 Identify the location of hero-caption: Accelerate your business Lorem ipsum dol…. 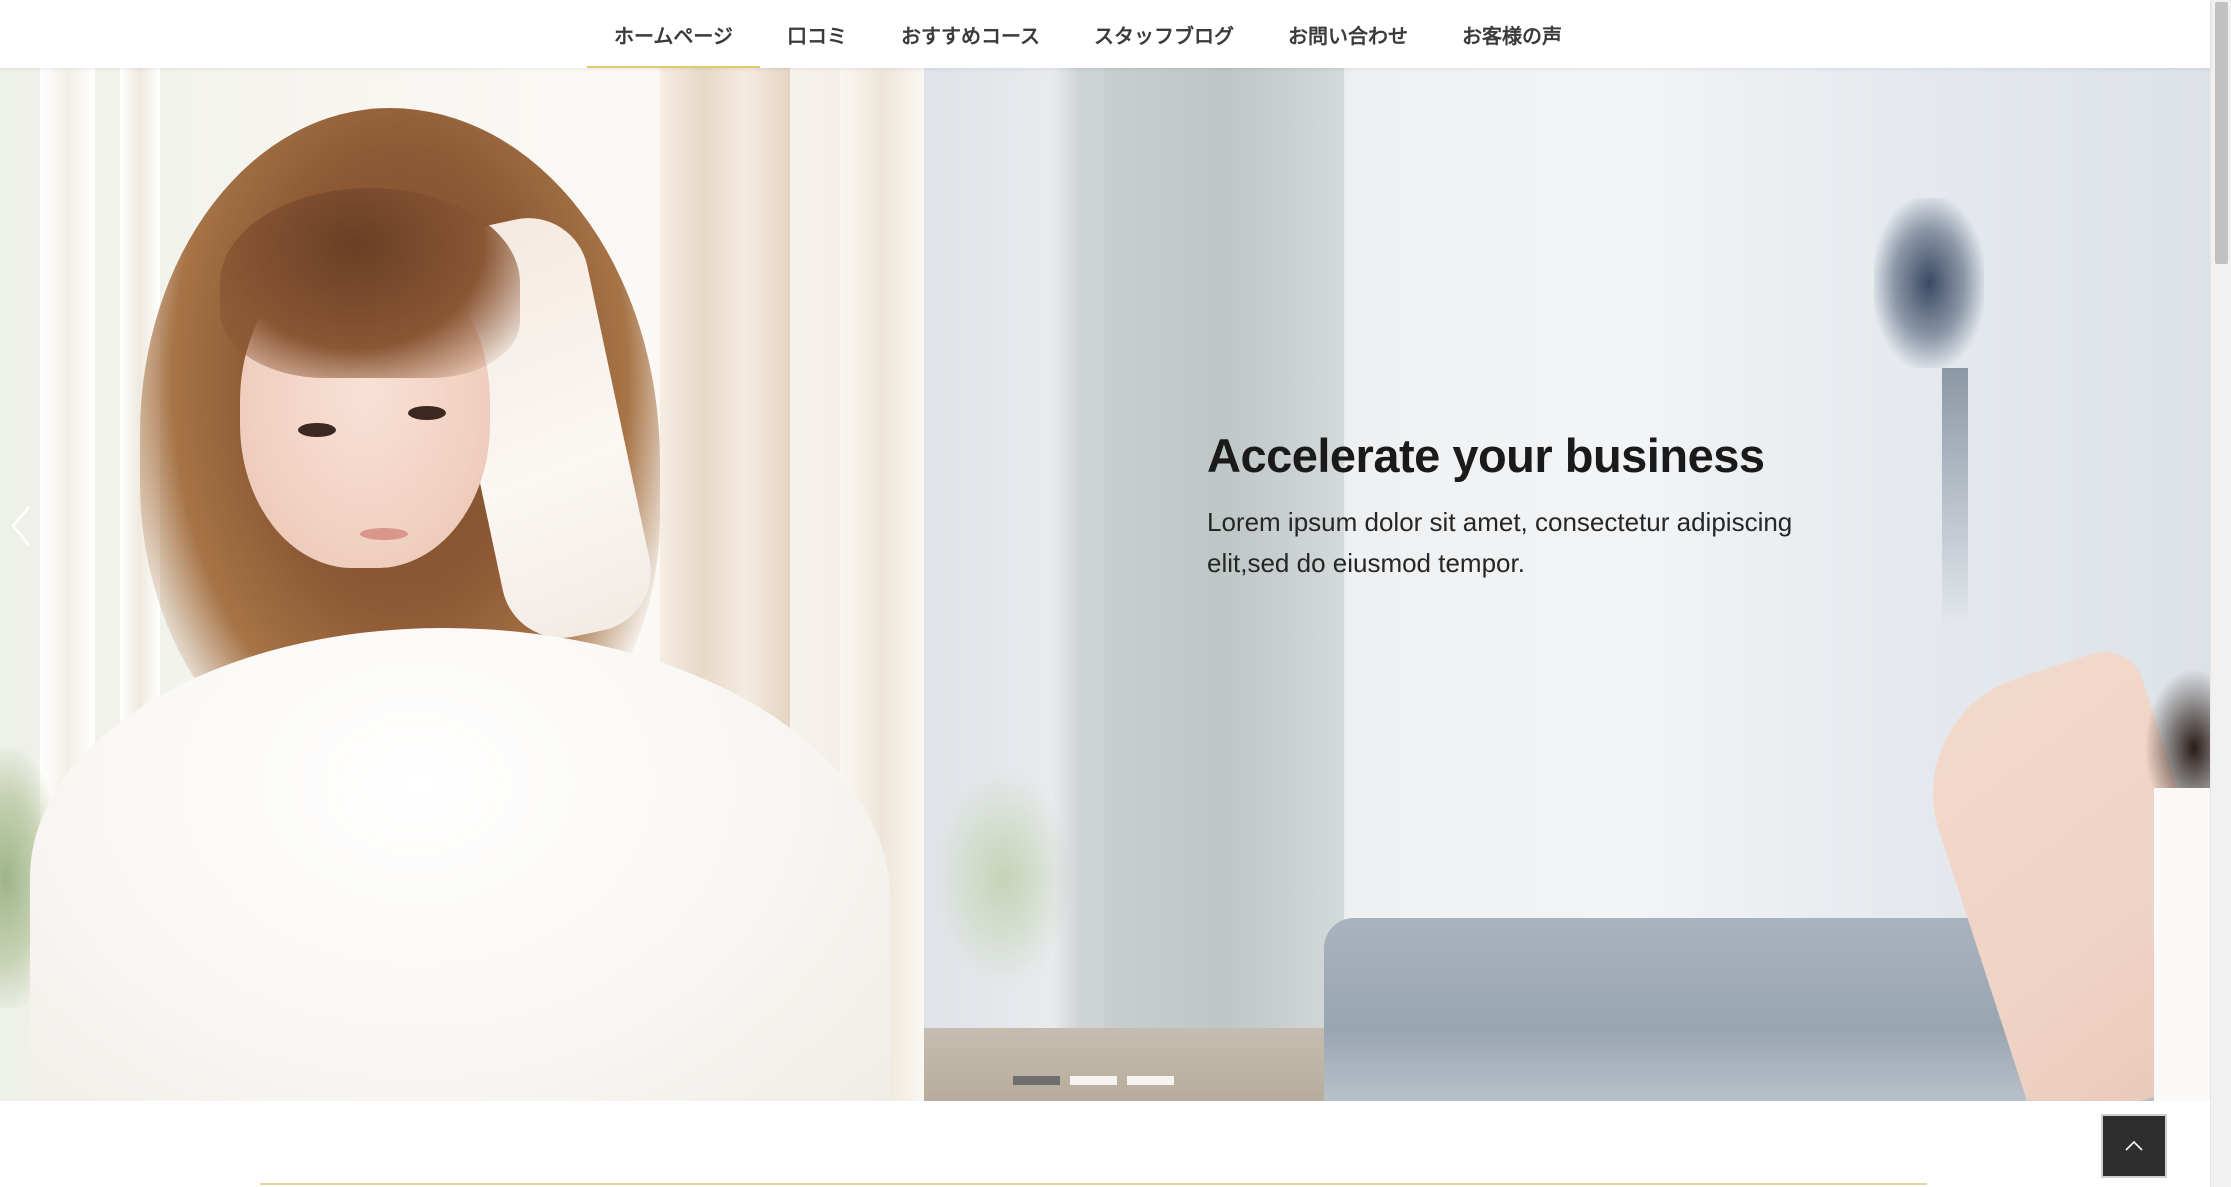
(1527, 506).